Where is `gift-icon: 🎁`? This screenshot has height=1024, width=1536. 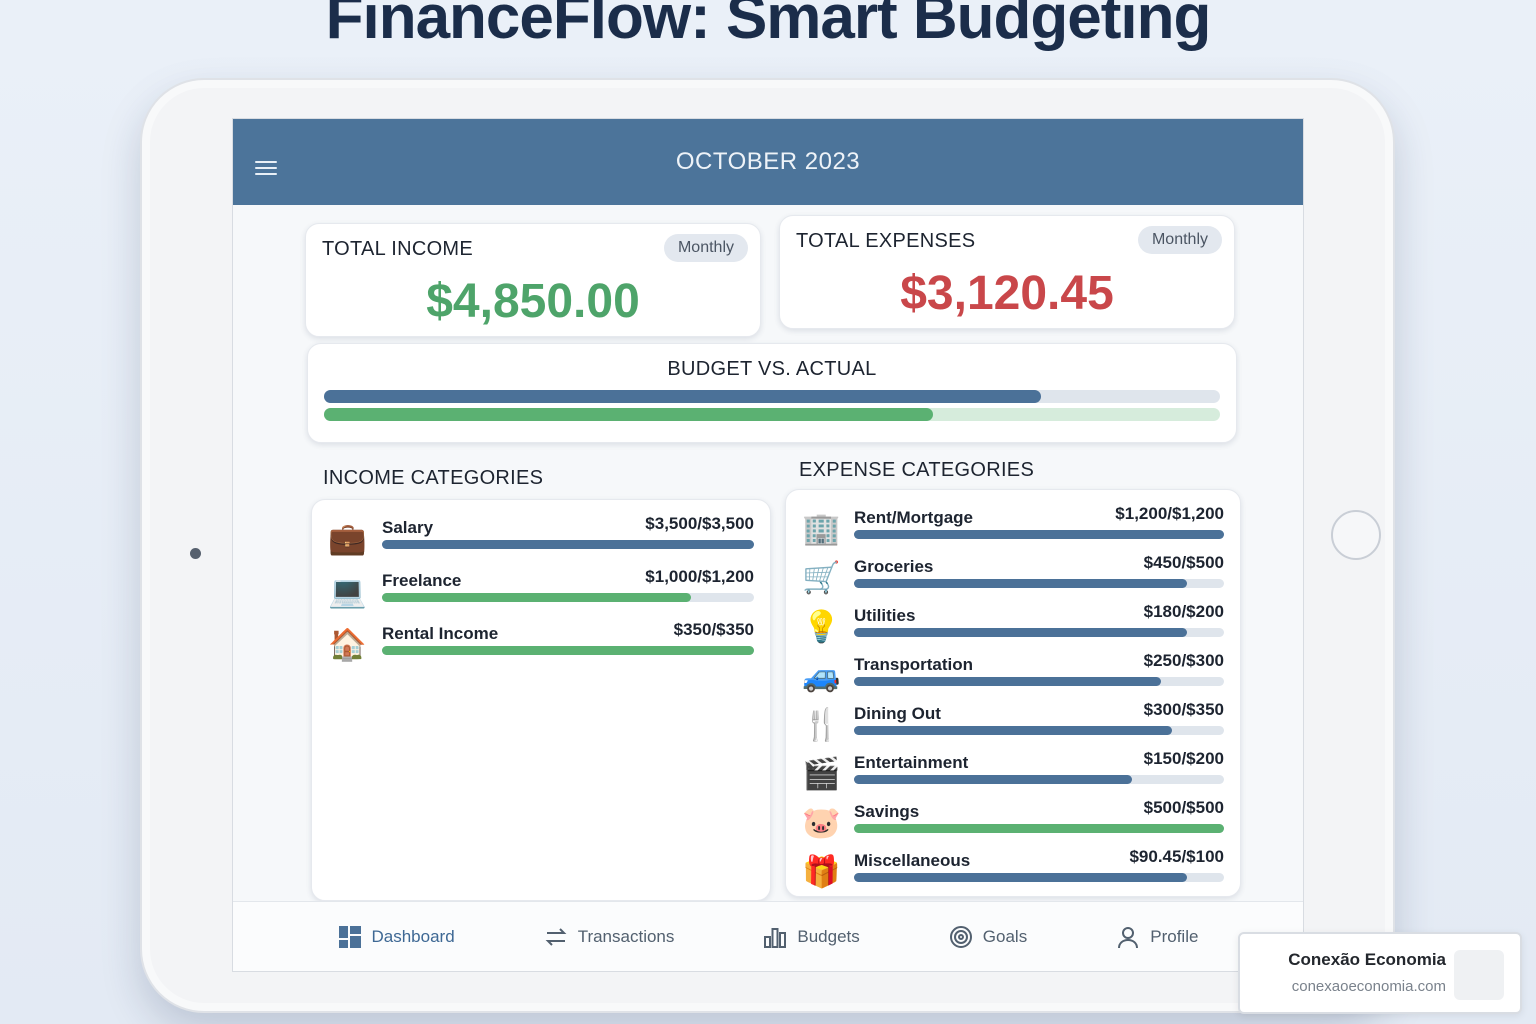
gift-icon: 🎁 is located at coordinates (821, 871).